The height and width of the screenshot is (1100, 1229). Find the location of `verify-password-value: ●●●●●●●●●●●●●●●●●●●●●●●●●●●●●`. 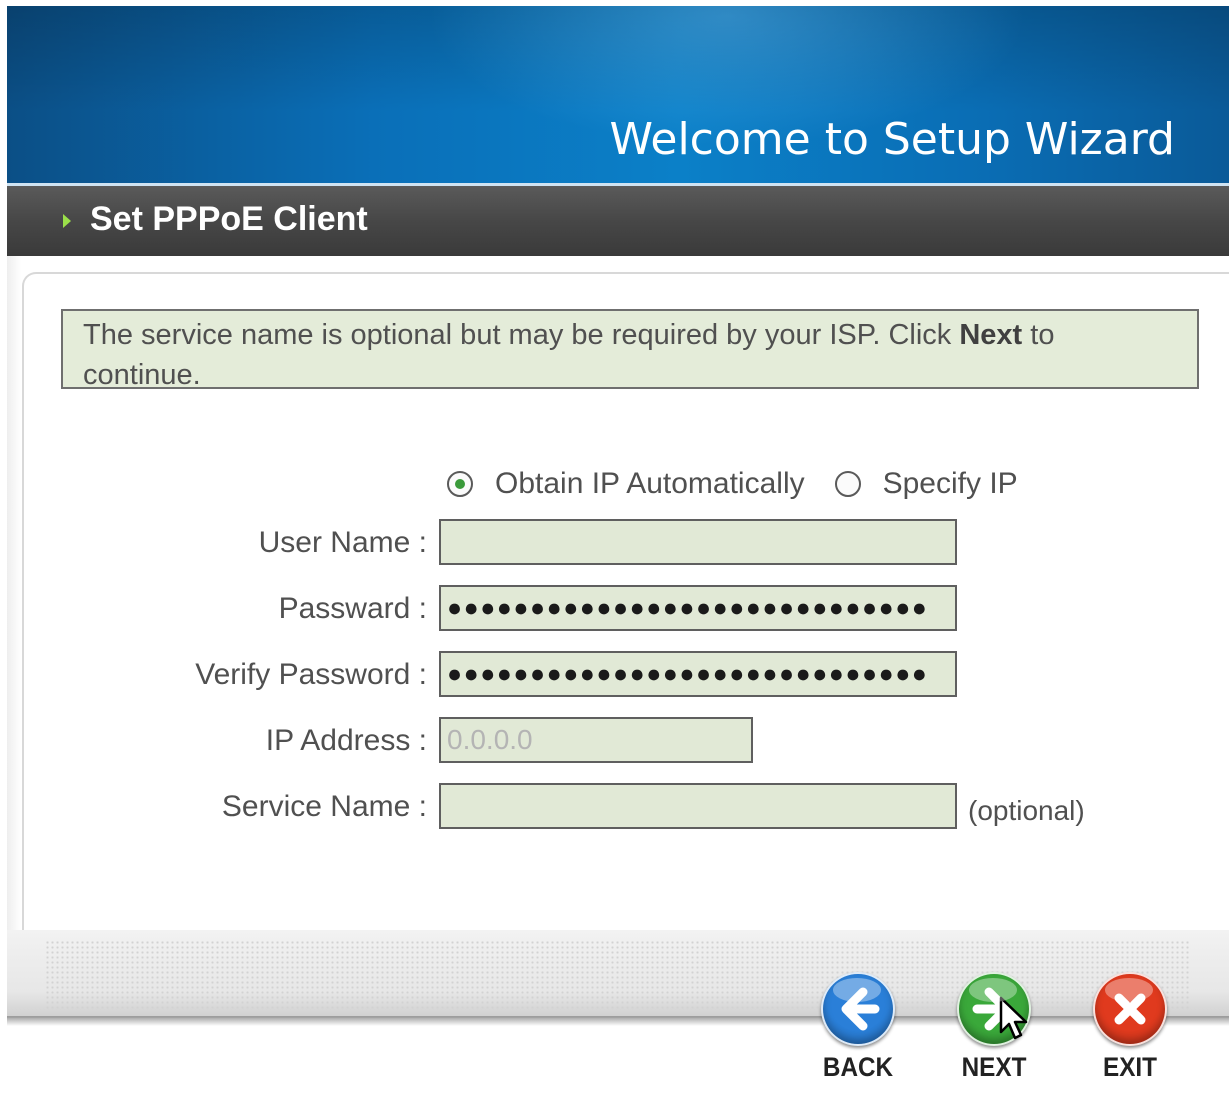

verify-password-value: ●●●●●●●●●●●●●●●●●●●●●●●●●●●●● is located at coordinates (688, 674).